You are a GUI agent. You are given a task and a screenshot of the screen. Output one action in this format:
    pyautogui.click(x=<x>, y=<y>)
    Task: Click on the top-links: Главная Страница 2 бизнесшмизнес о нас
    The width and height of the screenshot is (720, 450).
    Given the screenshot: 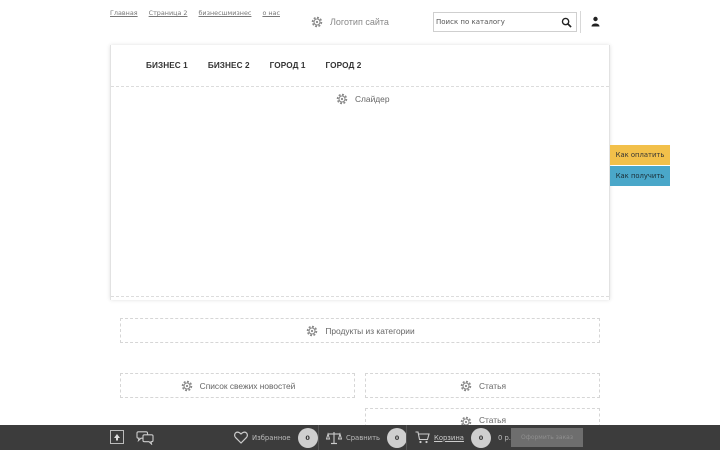 What is the action you would take?
    pyautogui.click(x=195, y=13)
    